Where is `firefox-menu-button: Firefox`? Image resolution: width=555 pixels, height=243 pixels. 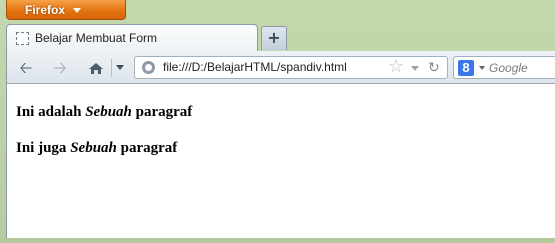
firefox-menu-button: Firefox is located at coordinates (66, 10).